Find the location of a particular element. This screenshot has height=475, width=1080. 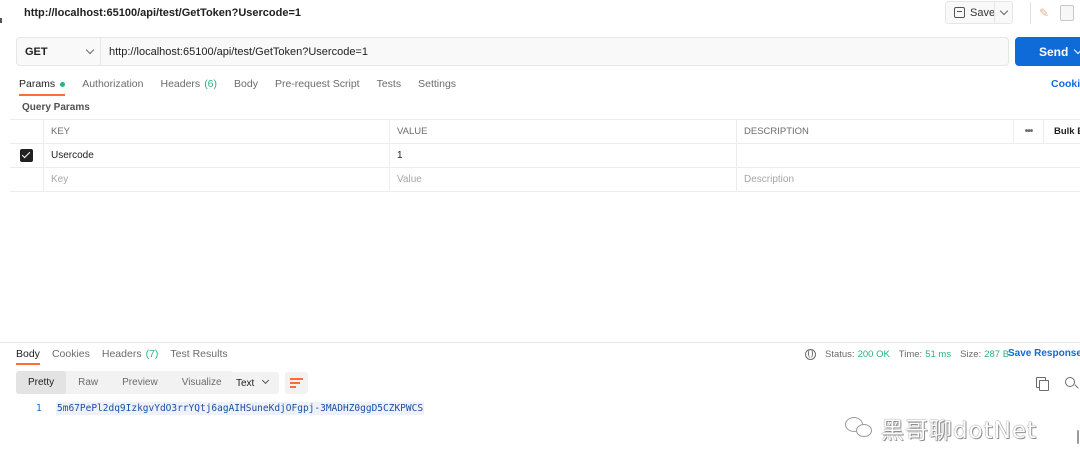

status-value: 200 OK is located at coordinates (874, 354).